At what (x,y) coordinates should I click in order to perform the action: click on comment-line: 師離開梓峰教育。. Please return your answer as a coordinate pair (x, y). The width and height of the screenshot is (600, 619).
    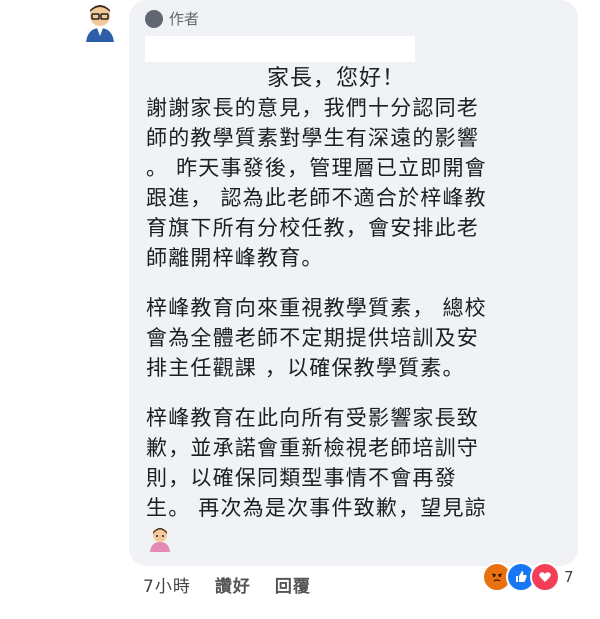
    Looking at the image, I should click on (235, 258).